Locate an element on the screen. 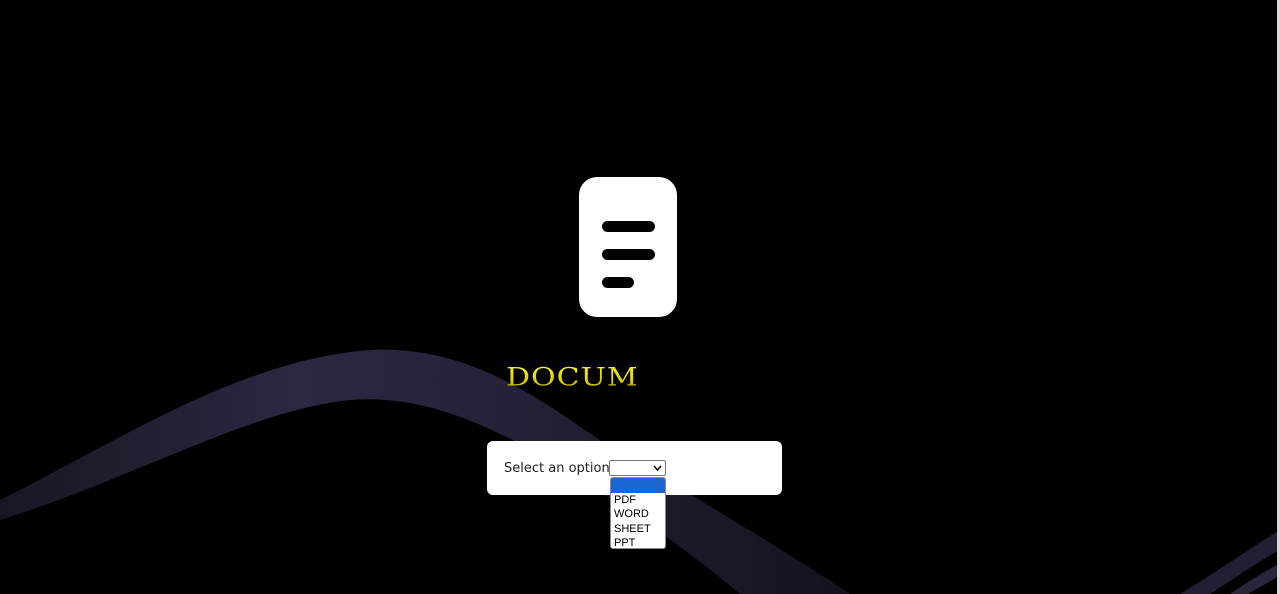 Image resolution: width=1280 pixels, height=594 pixels. select-option-ppt: PPT is located at coordinates (638, 542).